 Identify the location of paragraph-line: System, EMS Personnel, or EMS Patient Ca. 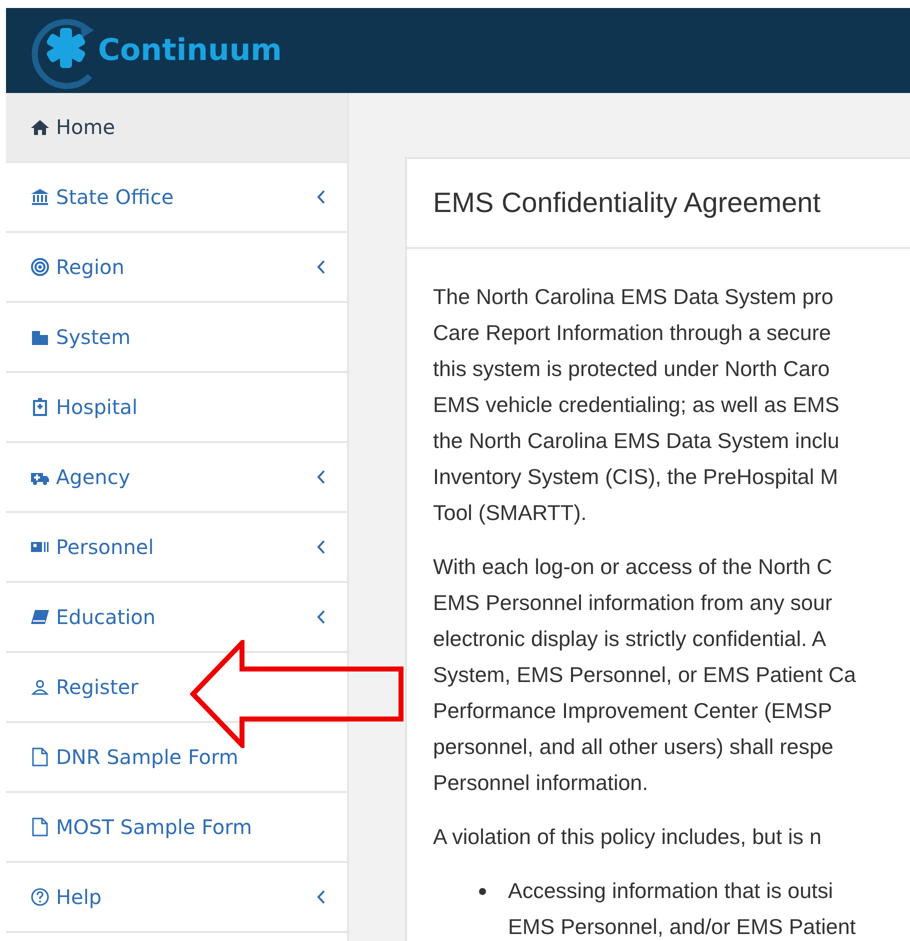
(645, 675).